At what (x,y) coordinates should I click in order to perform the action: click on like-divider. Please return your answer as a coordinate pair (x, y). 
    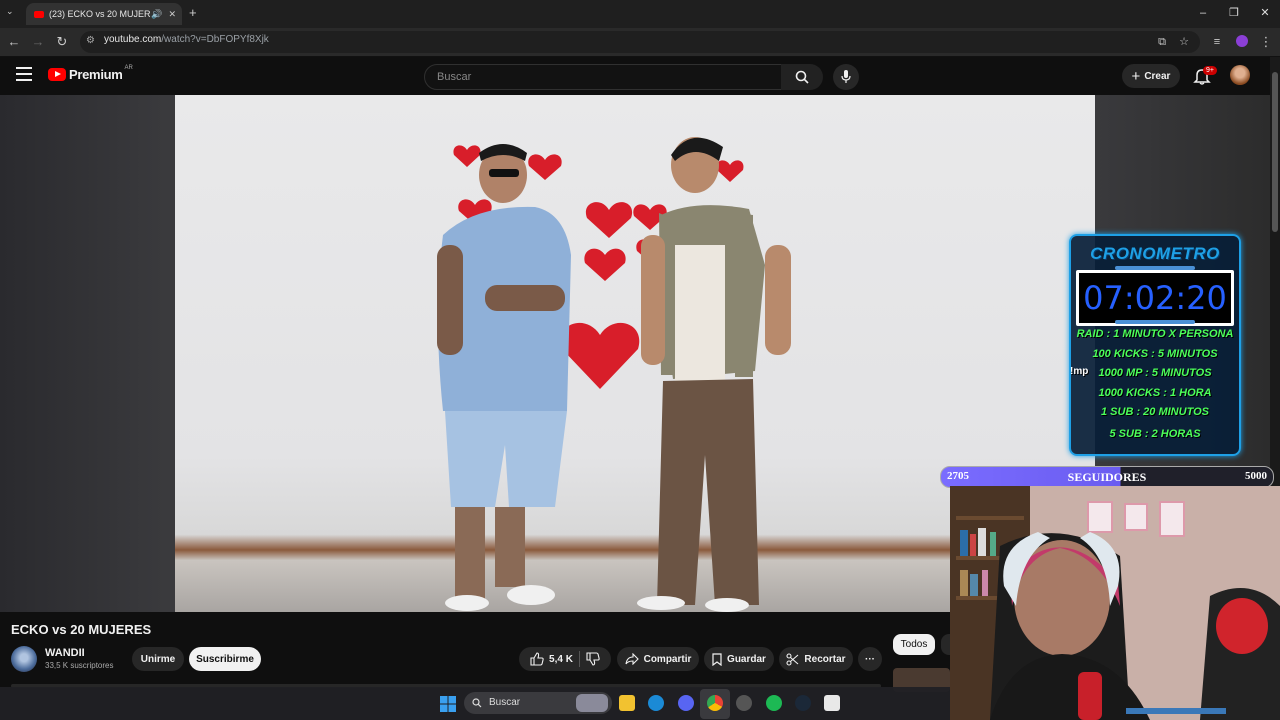
    Looking at the image, I should click on (579, 659).